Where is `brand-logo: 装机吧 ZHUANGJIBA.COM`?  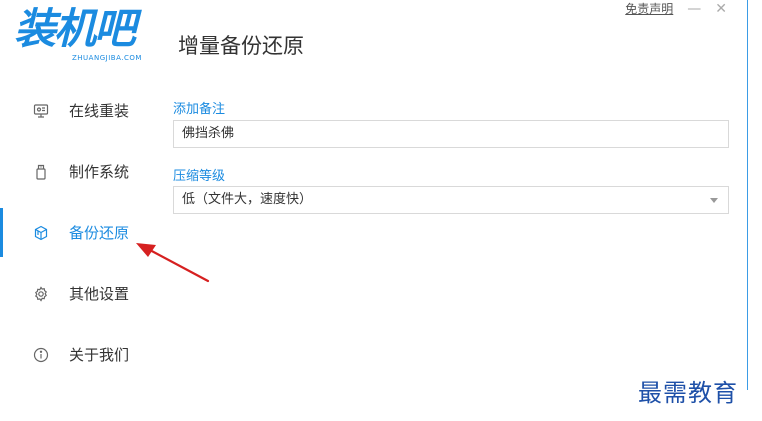
brand-logo: 装机吧 ZHUANGJIBA.COM is located at coordinates (84, 36).